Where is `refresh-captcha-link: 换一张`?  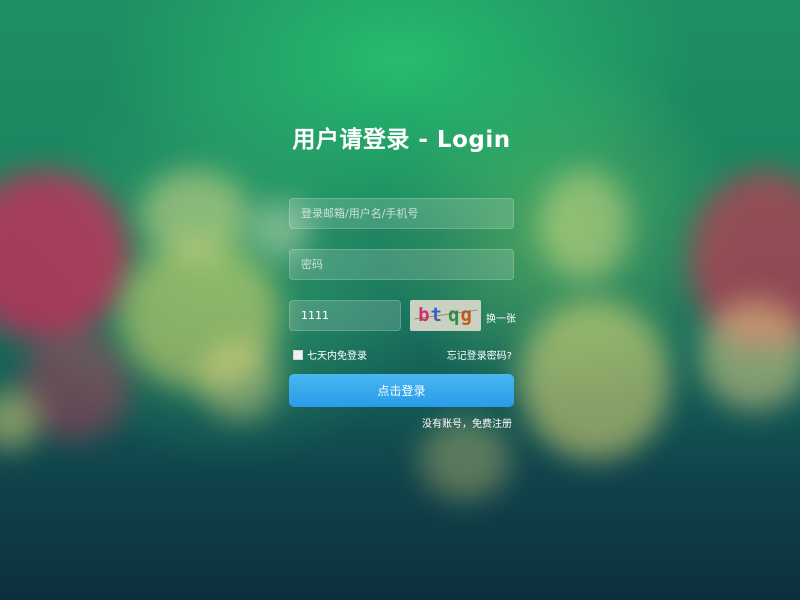 refresh-captcha-link: 换一张 is located at coordinates (501, 317).